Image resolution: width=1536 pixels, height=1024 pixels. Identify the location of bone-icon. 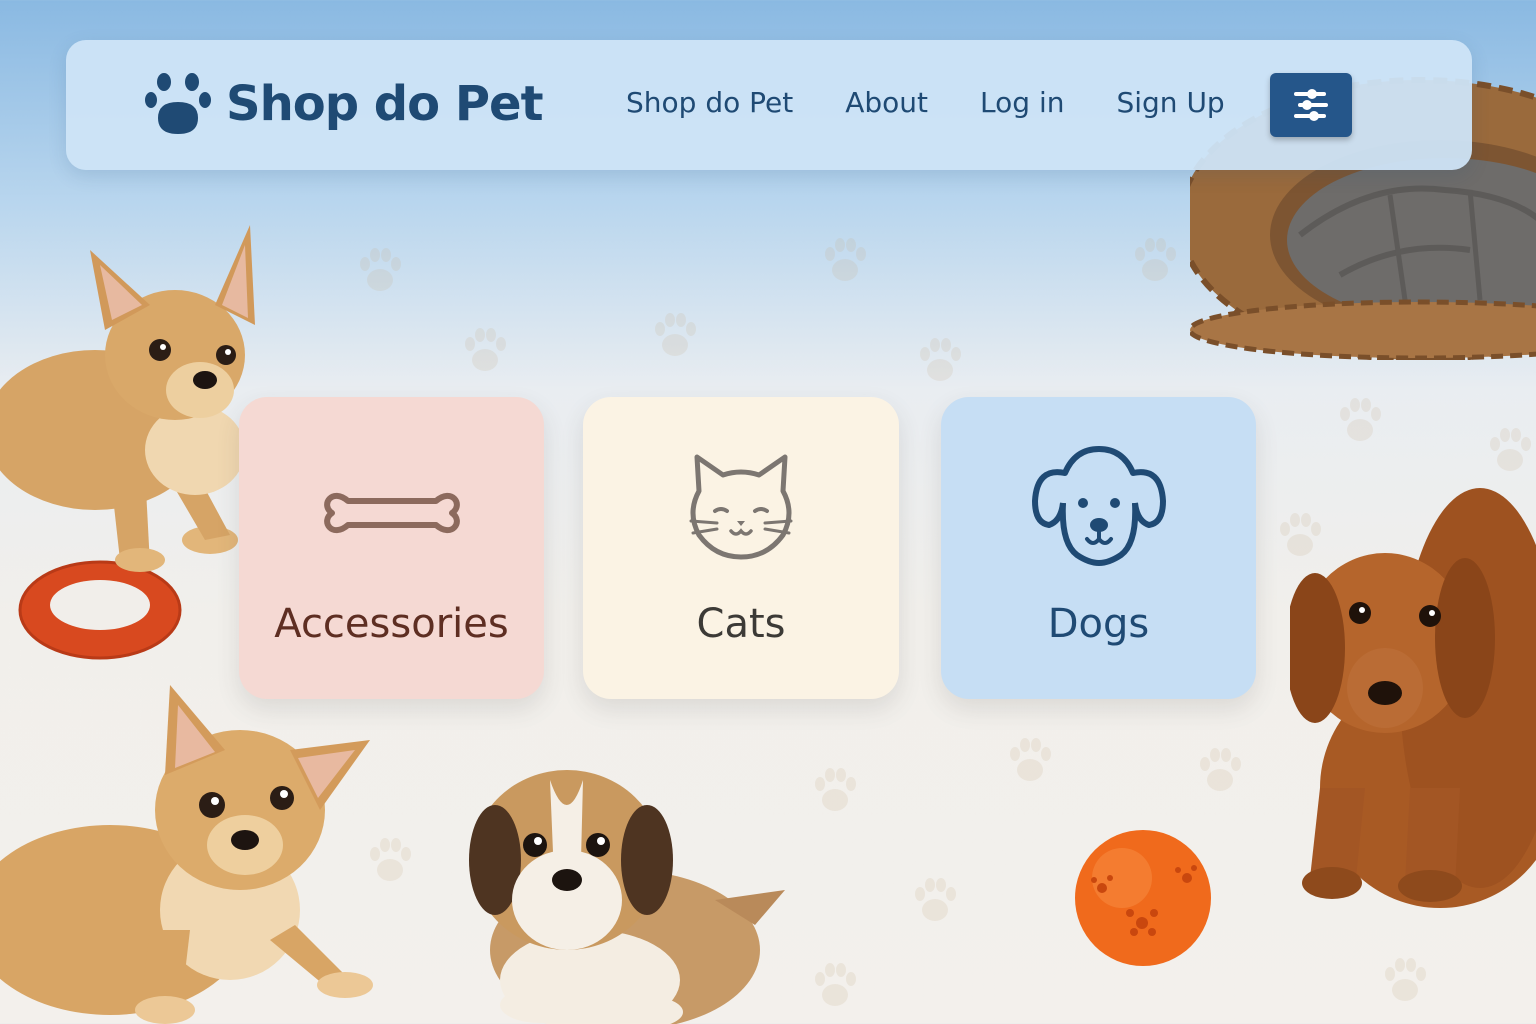
(391, 513).